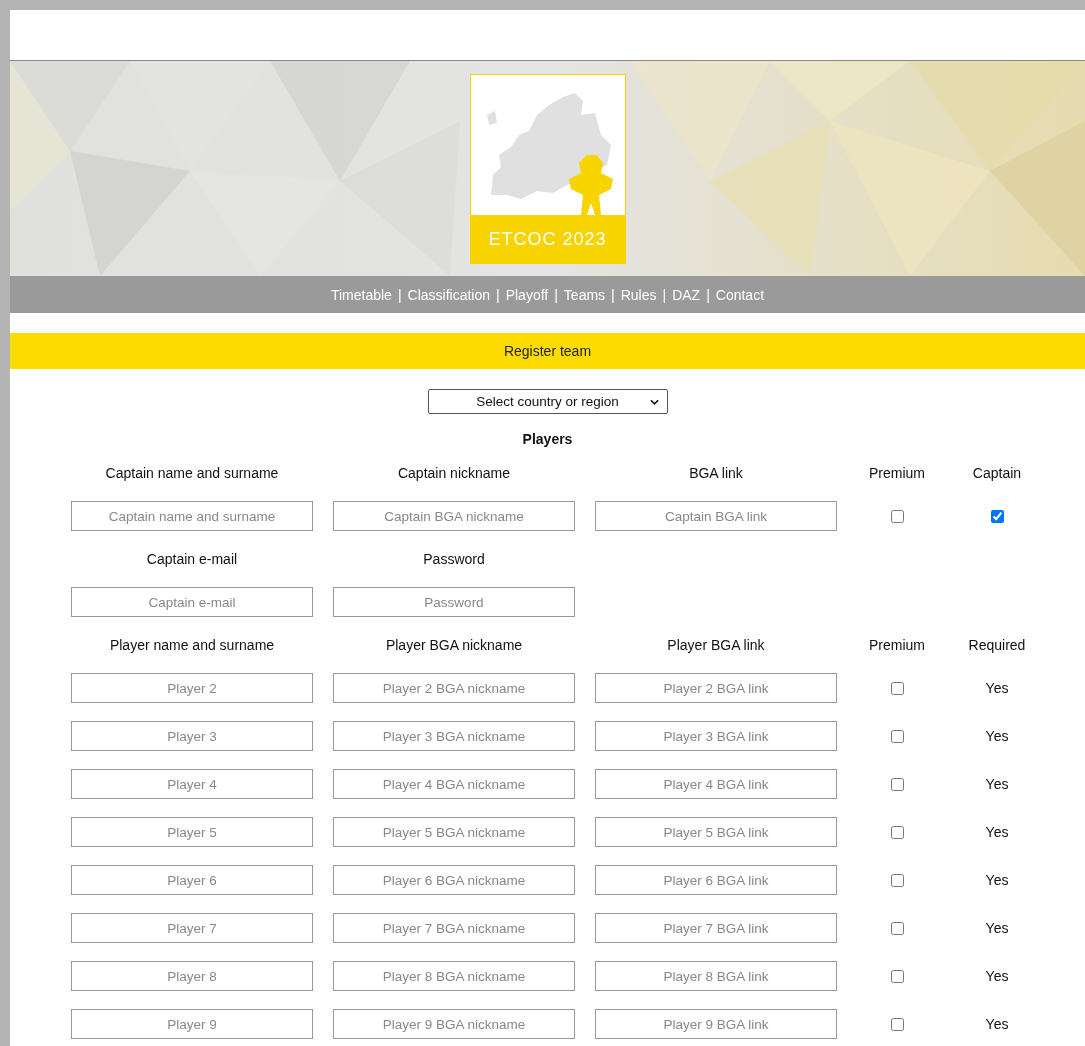  What do you see at coordinates (997, 473) in the screenshot?
I see `column-header: Captain` at bounding box center [997, 473].